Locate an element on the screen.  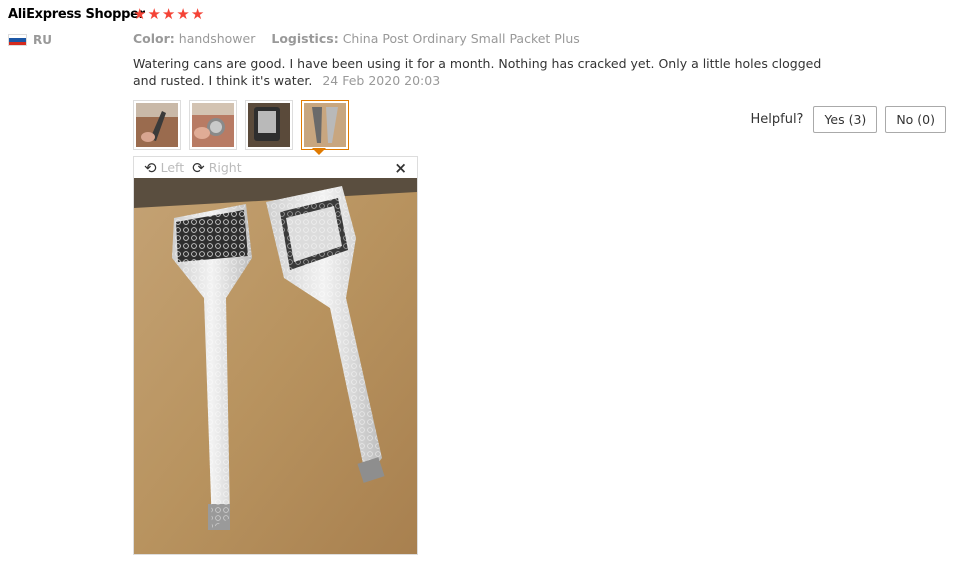
helpful-label: Helpful? is located at coordinates (777, 119).